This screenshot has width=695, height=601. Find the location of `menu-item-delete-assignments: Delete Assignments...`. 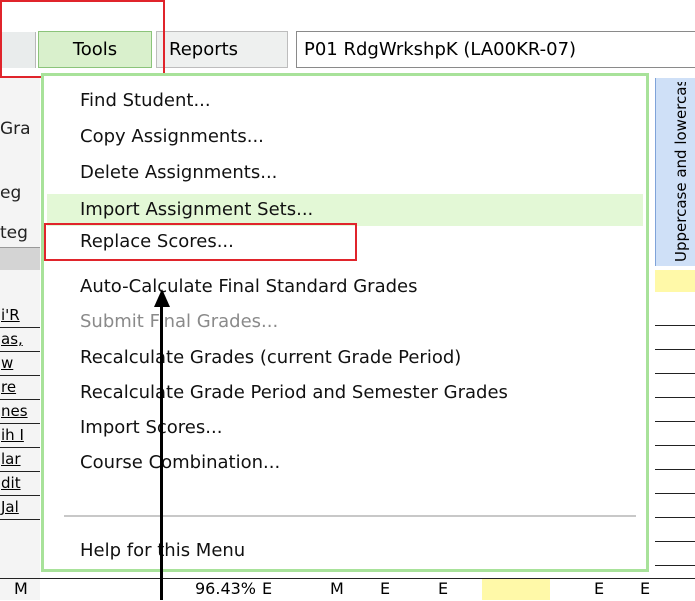

menu-item-delete-assignments: Delete Assignments... is located at coordinates (345, 173).